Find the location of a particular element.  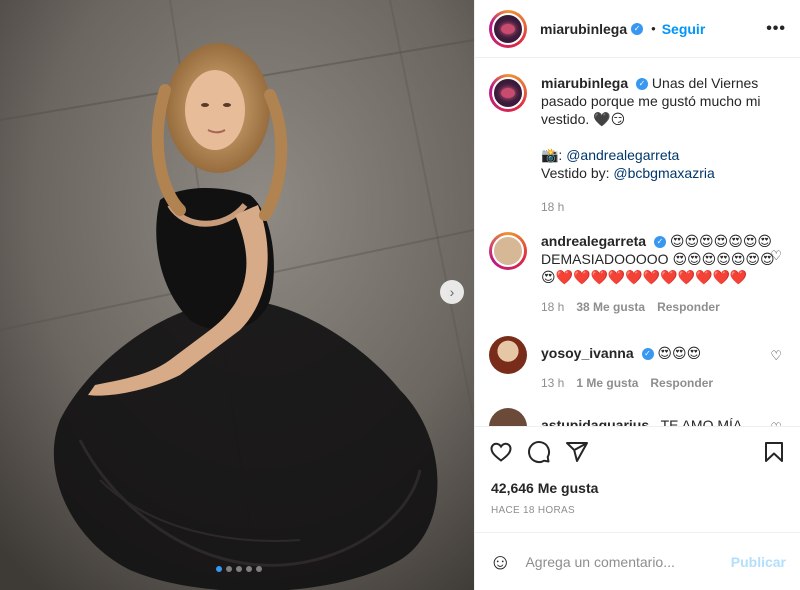

comment-item: astupidaquarius_ TE AMO MÍA ♡ is located at coordinates (637, 417).